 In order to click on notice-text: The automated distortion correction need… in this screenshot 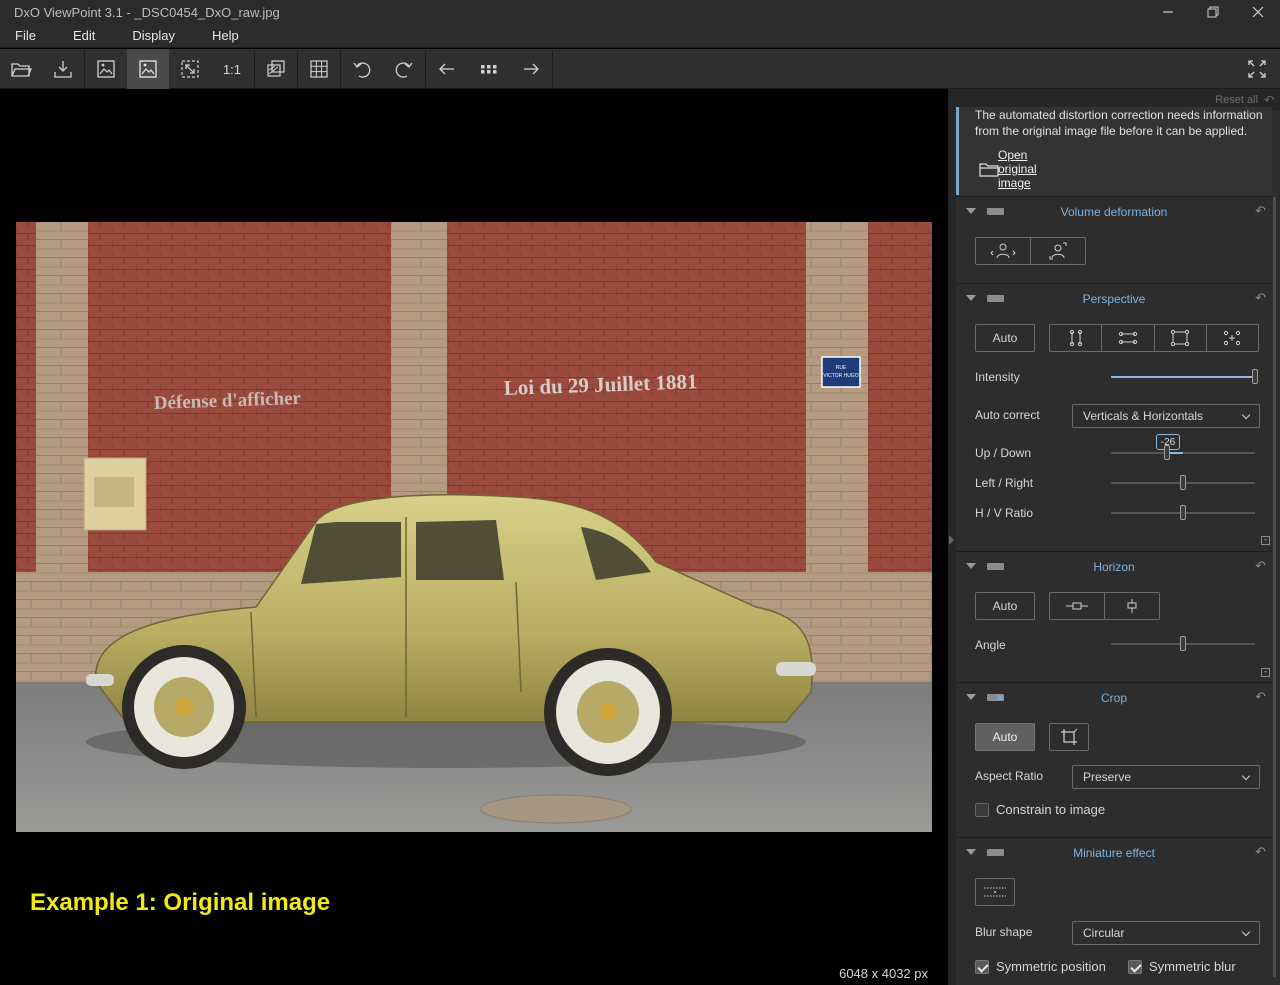, I will do `click(1119, 123)`.